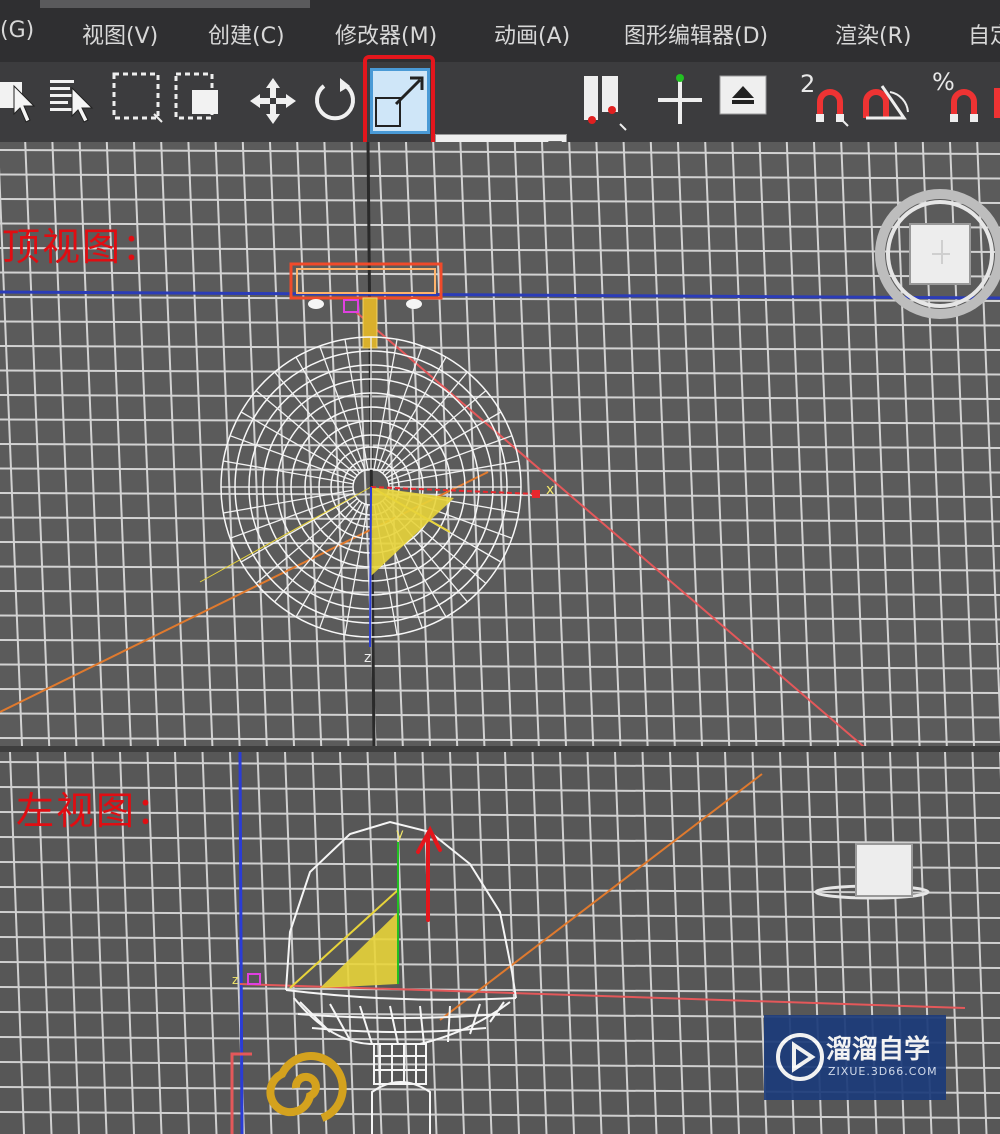  I want to click on angle-snap-toggle-icon, so click(888, 98).